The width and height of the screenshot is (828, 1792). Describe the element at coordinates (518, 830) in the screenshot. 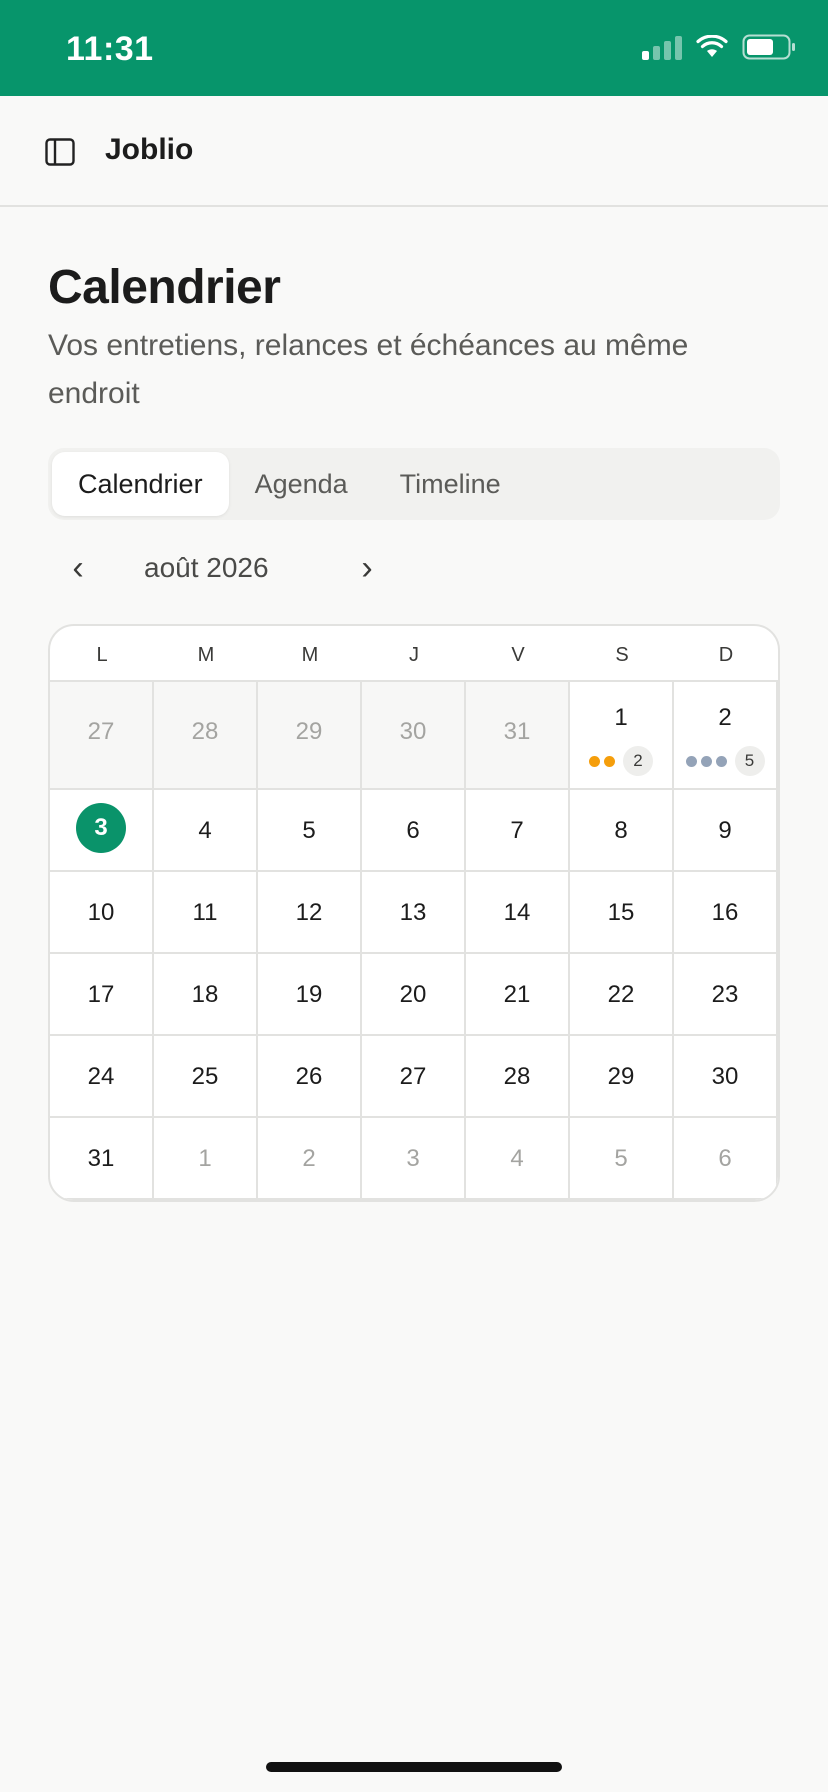

I see `calendar-day-cell: 7` at that location.